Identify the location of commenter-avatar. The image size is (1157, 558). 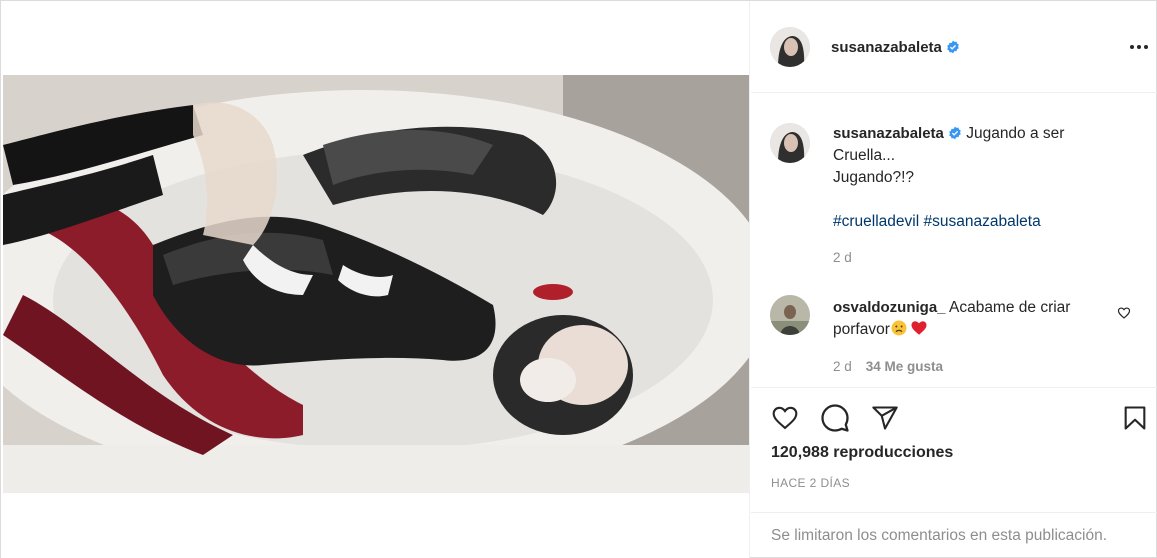
(790, 315).